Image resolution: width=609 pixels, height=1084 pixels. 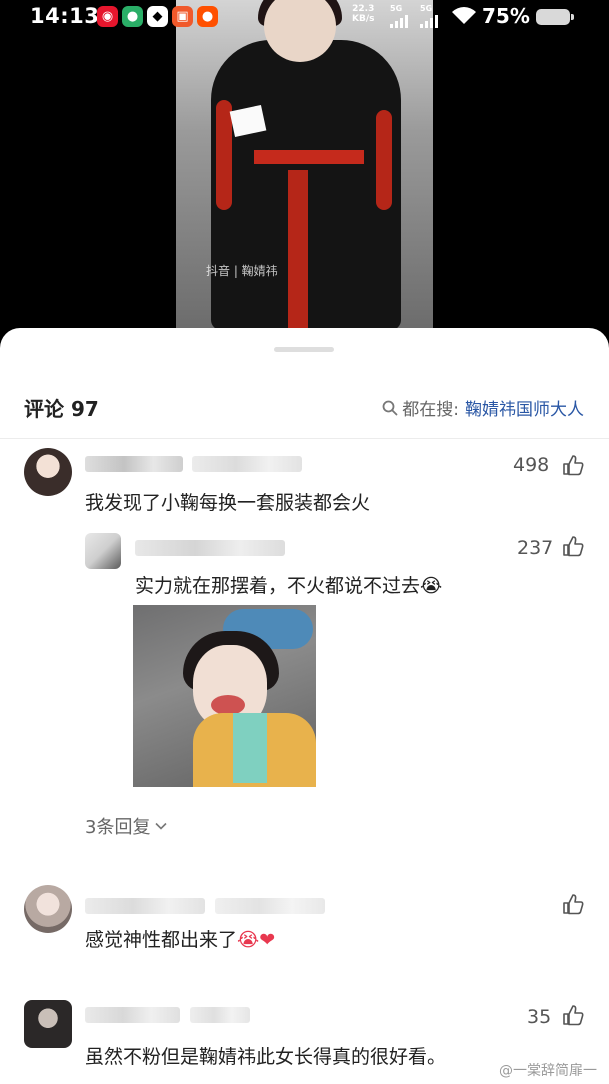 What do you see at coordinates (182, 16) in the screenshot?
I see `app-icon: ▣` at bounding box center [182, 16].